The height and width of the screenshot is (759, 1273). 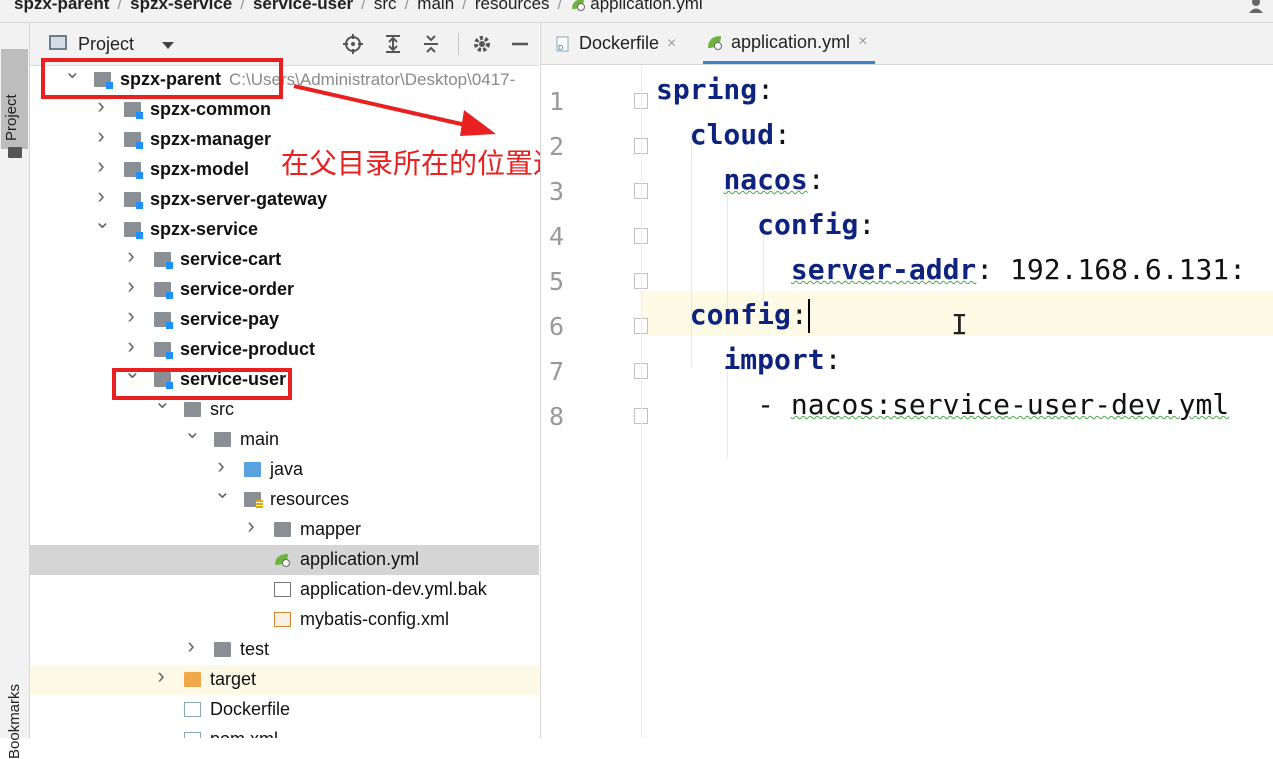 I want to click on code-line: spring:, so click(x=715, y=90).